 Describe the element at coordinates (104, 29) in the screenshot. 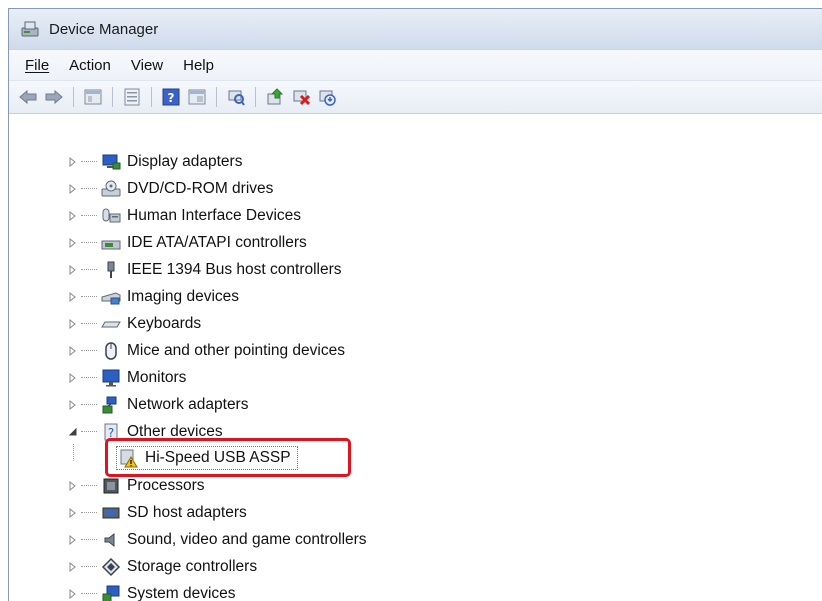

I see `window-title: Device Manager` at that location.